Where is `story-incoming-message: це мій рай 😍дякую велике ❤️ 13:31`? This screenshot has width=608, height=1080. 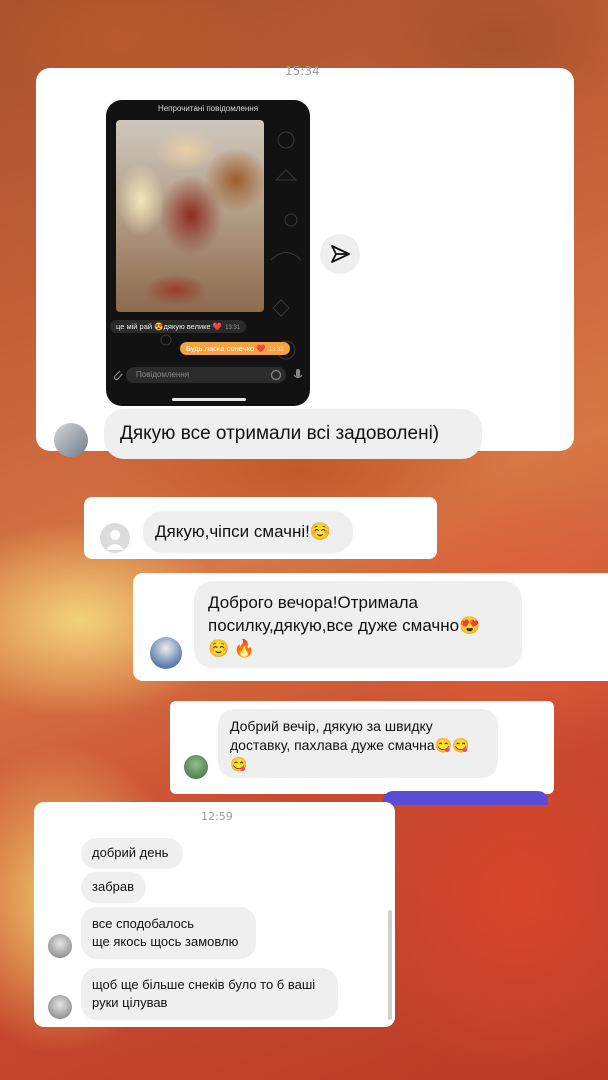 story-incoming-message: це мій рай 😍дякую велике ❤️ 13:31 is located at coordinates (178, 326).